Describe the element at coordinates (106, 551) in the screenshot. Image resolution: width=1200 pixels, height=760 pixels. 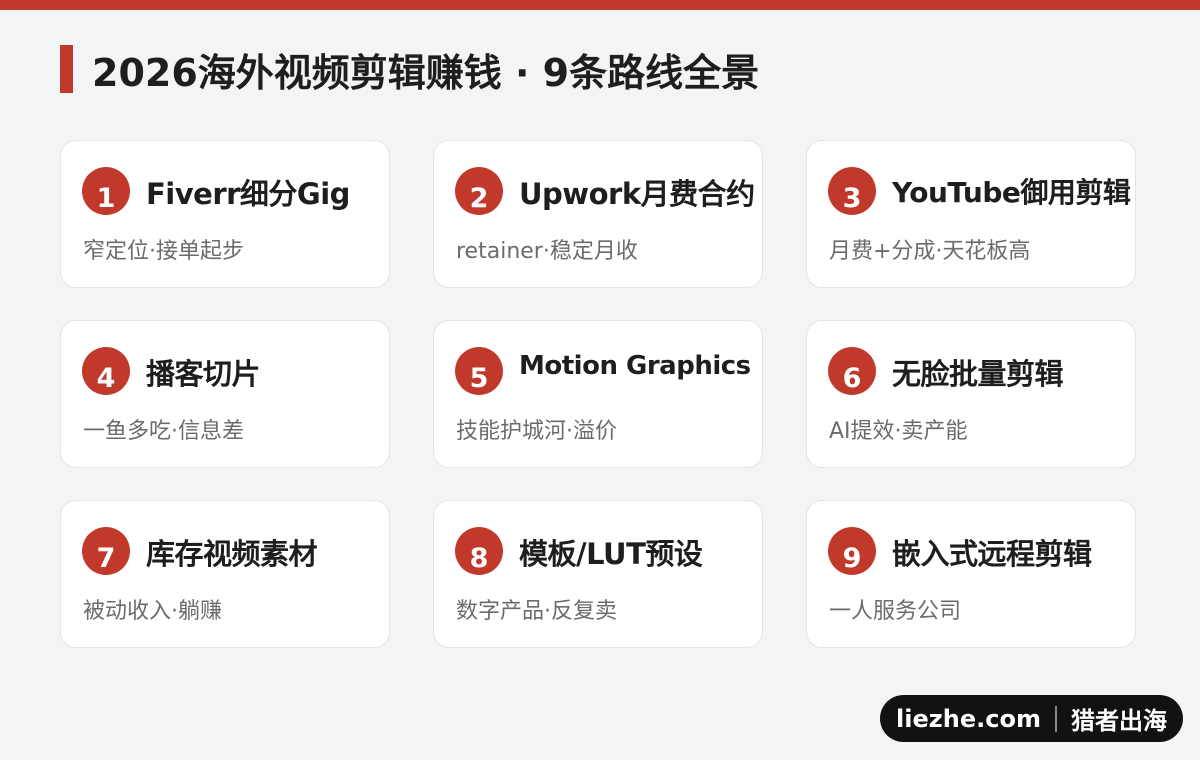
I see `route-number-badge: 7` at that location.